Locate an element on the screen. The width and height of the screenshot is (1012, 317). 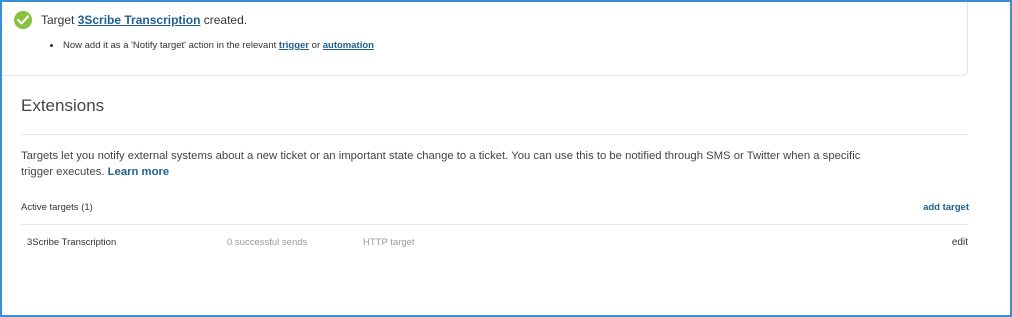
notification-message: Target 3Scribe Transcription created. is located at coordinates (130, 20).